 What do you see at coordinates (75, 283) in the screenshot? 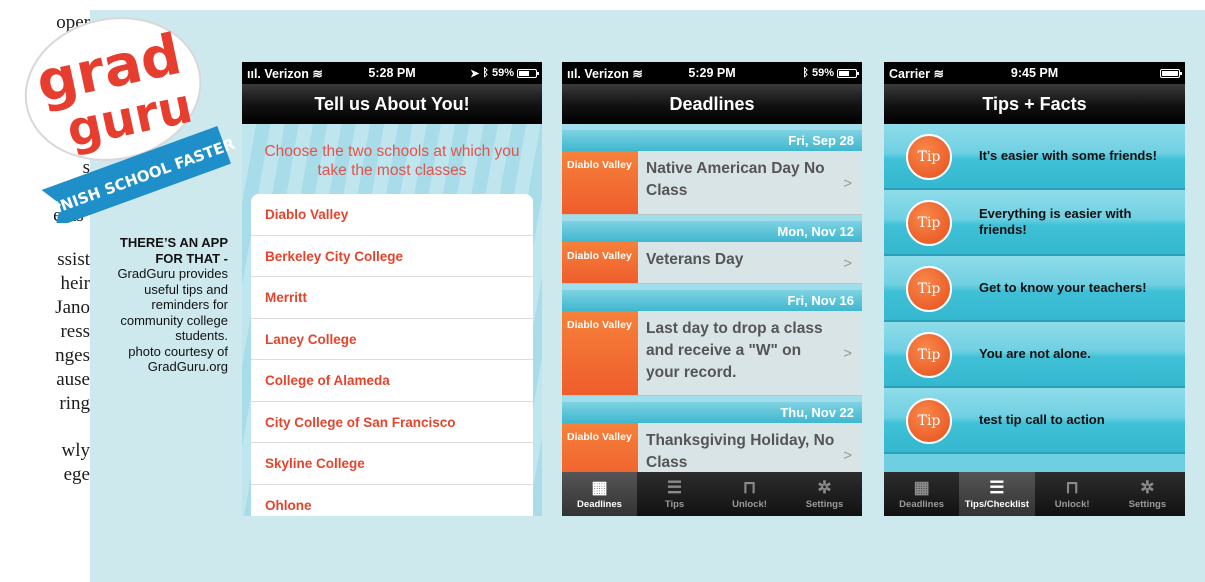
I see `article-fragment: heir` at bounding box center [75, 283].